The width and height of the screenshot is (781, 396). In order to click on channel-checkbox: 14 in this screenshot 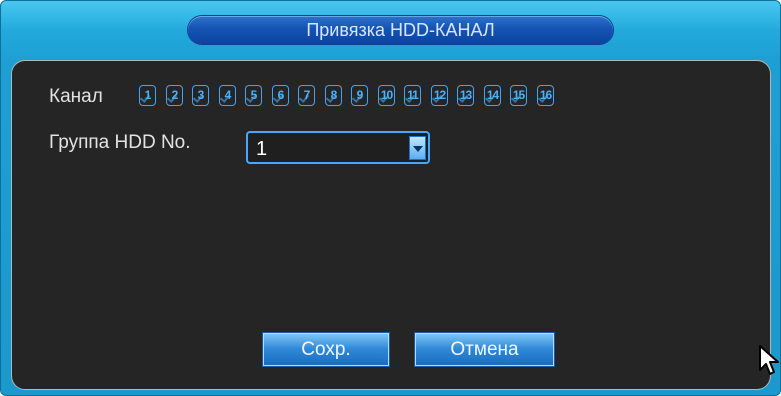, I will do `click(492, 95)`.